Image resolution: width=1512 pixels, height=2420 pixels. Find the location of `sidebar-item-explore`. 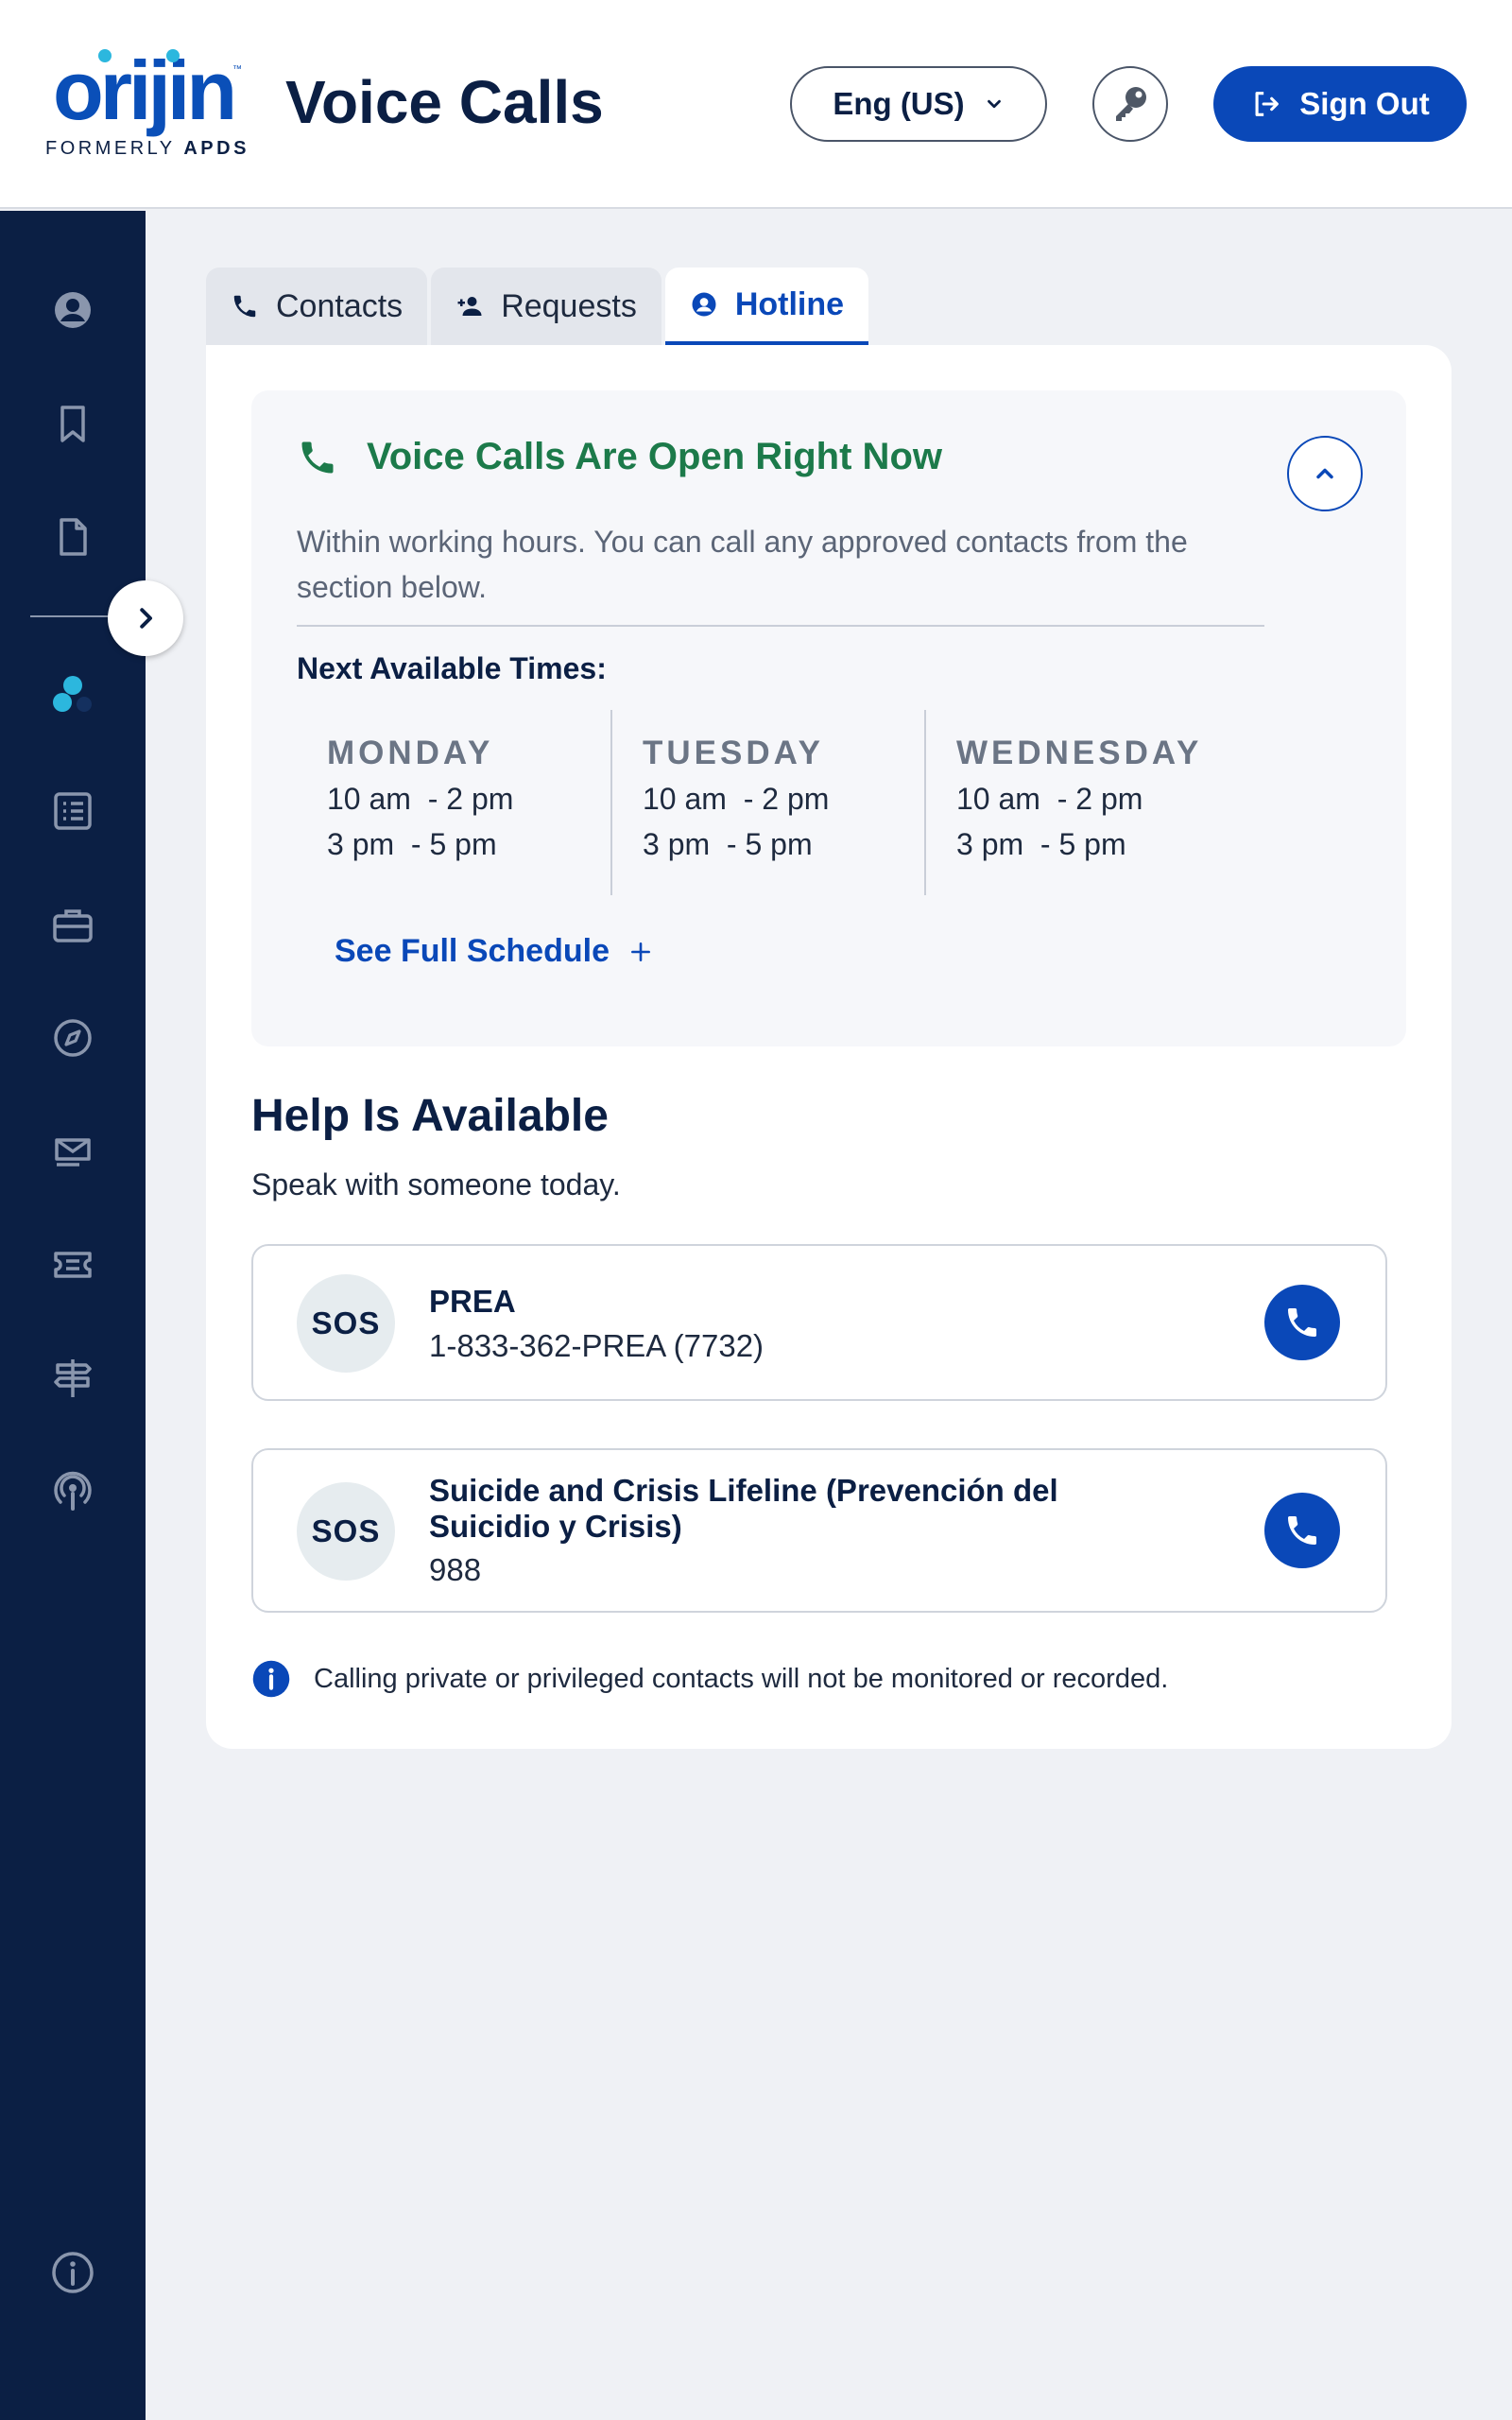

sidebar-item-explore is located at coordinates (72, 1038).